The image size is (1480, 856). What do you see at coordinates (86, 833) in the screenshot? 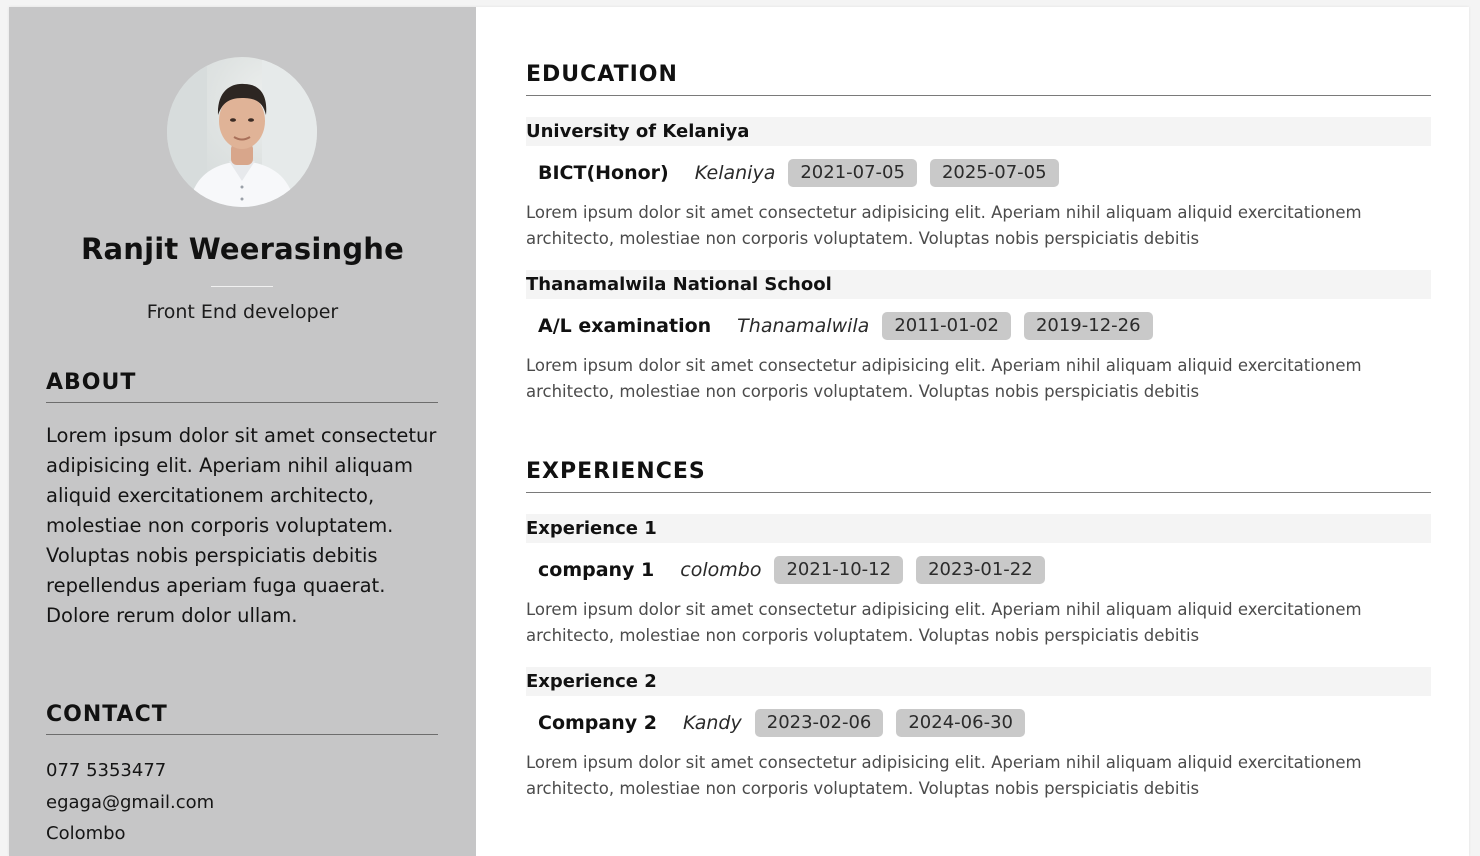
I see `contact-city: Colombo` at bounding box center [86, 833].